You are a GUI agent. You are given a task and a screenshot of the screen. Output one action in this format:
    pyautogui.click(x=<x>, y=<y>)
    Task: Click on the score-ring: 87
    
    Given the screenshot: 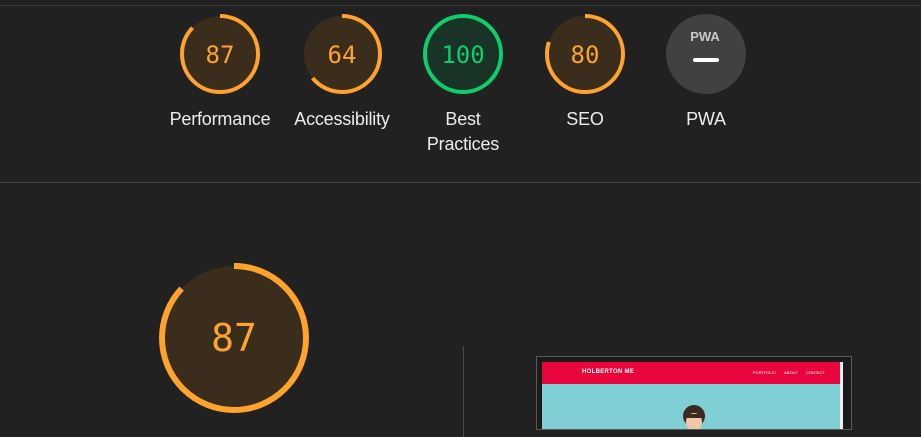 What is the action you would take?
    pyautogui.click(x=220, y=54)
    